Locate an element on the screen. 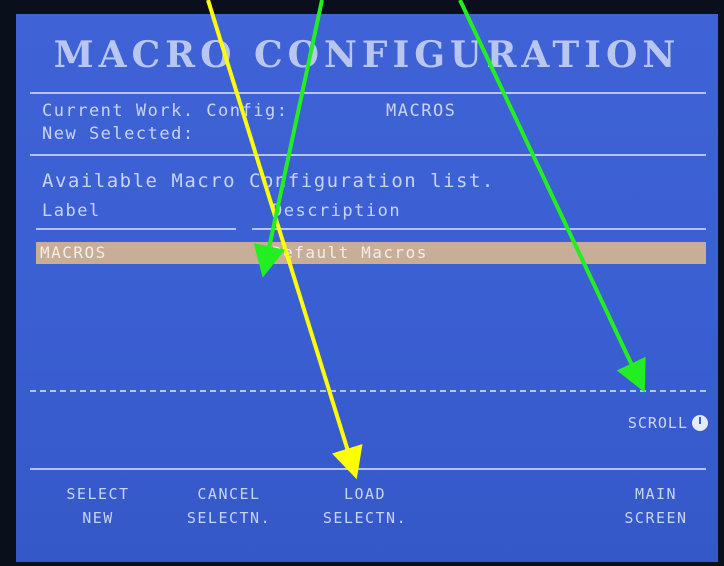  scroll-label: SCROLL is located at coordinates (657, 423).